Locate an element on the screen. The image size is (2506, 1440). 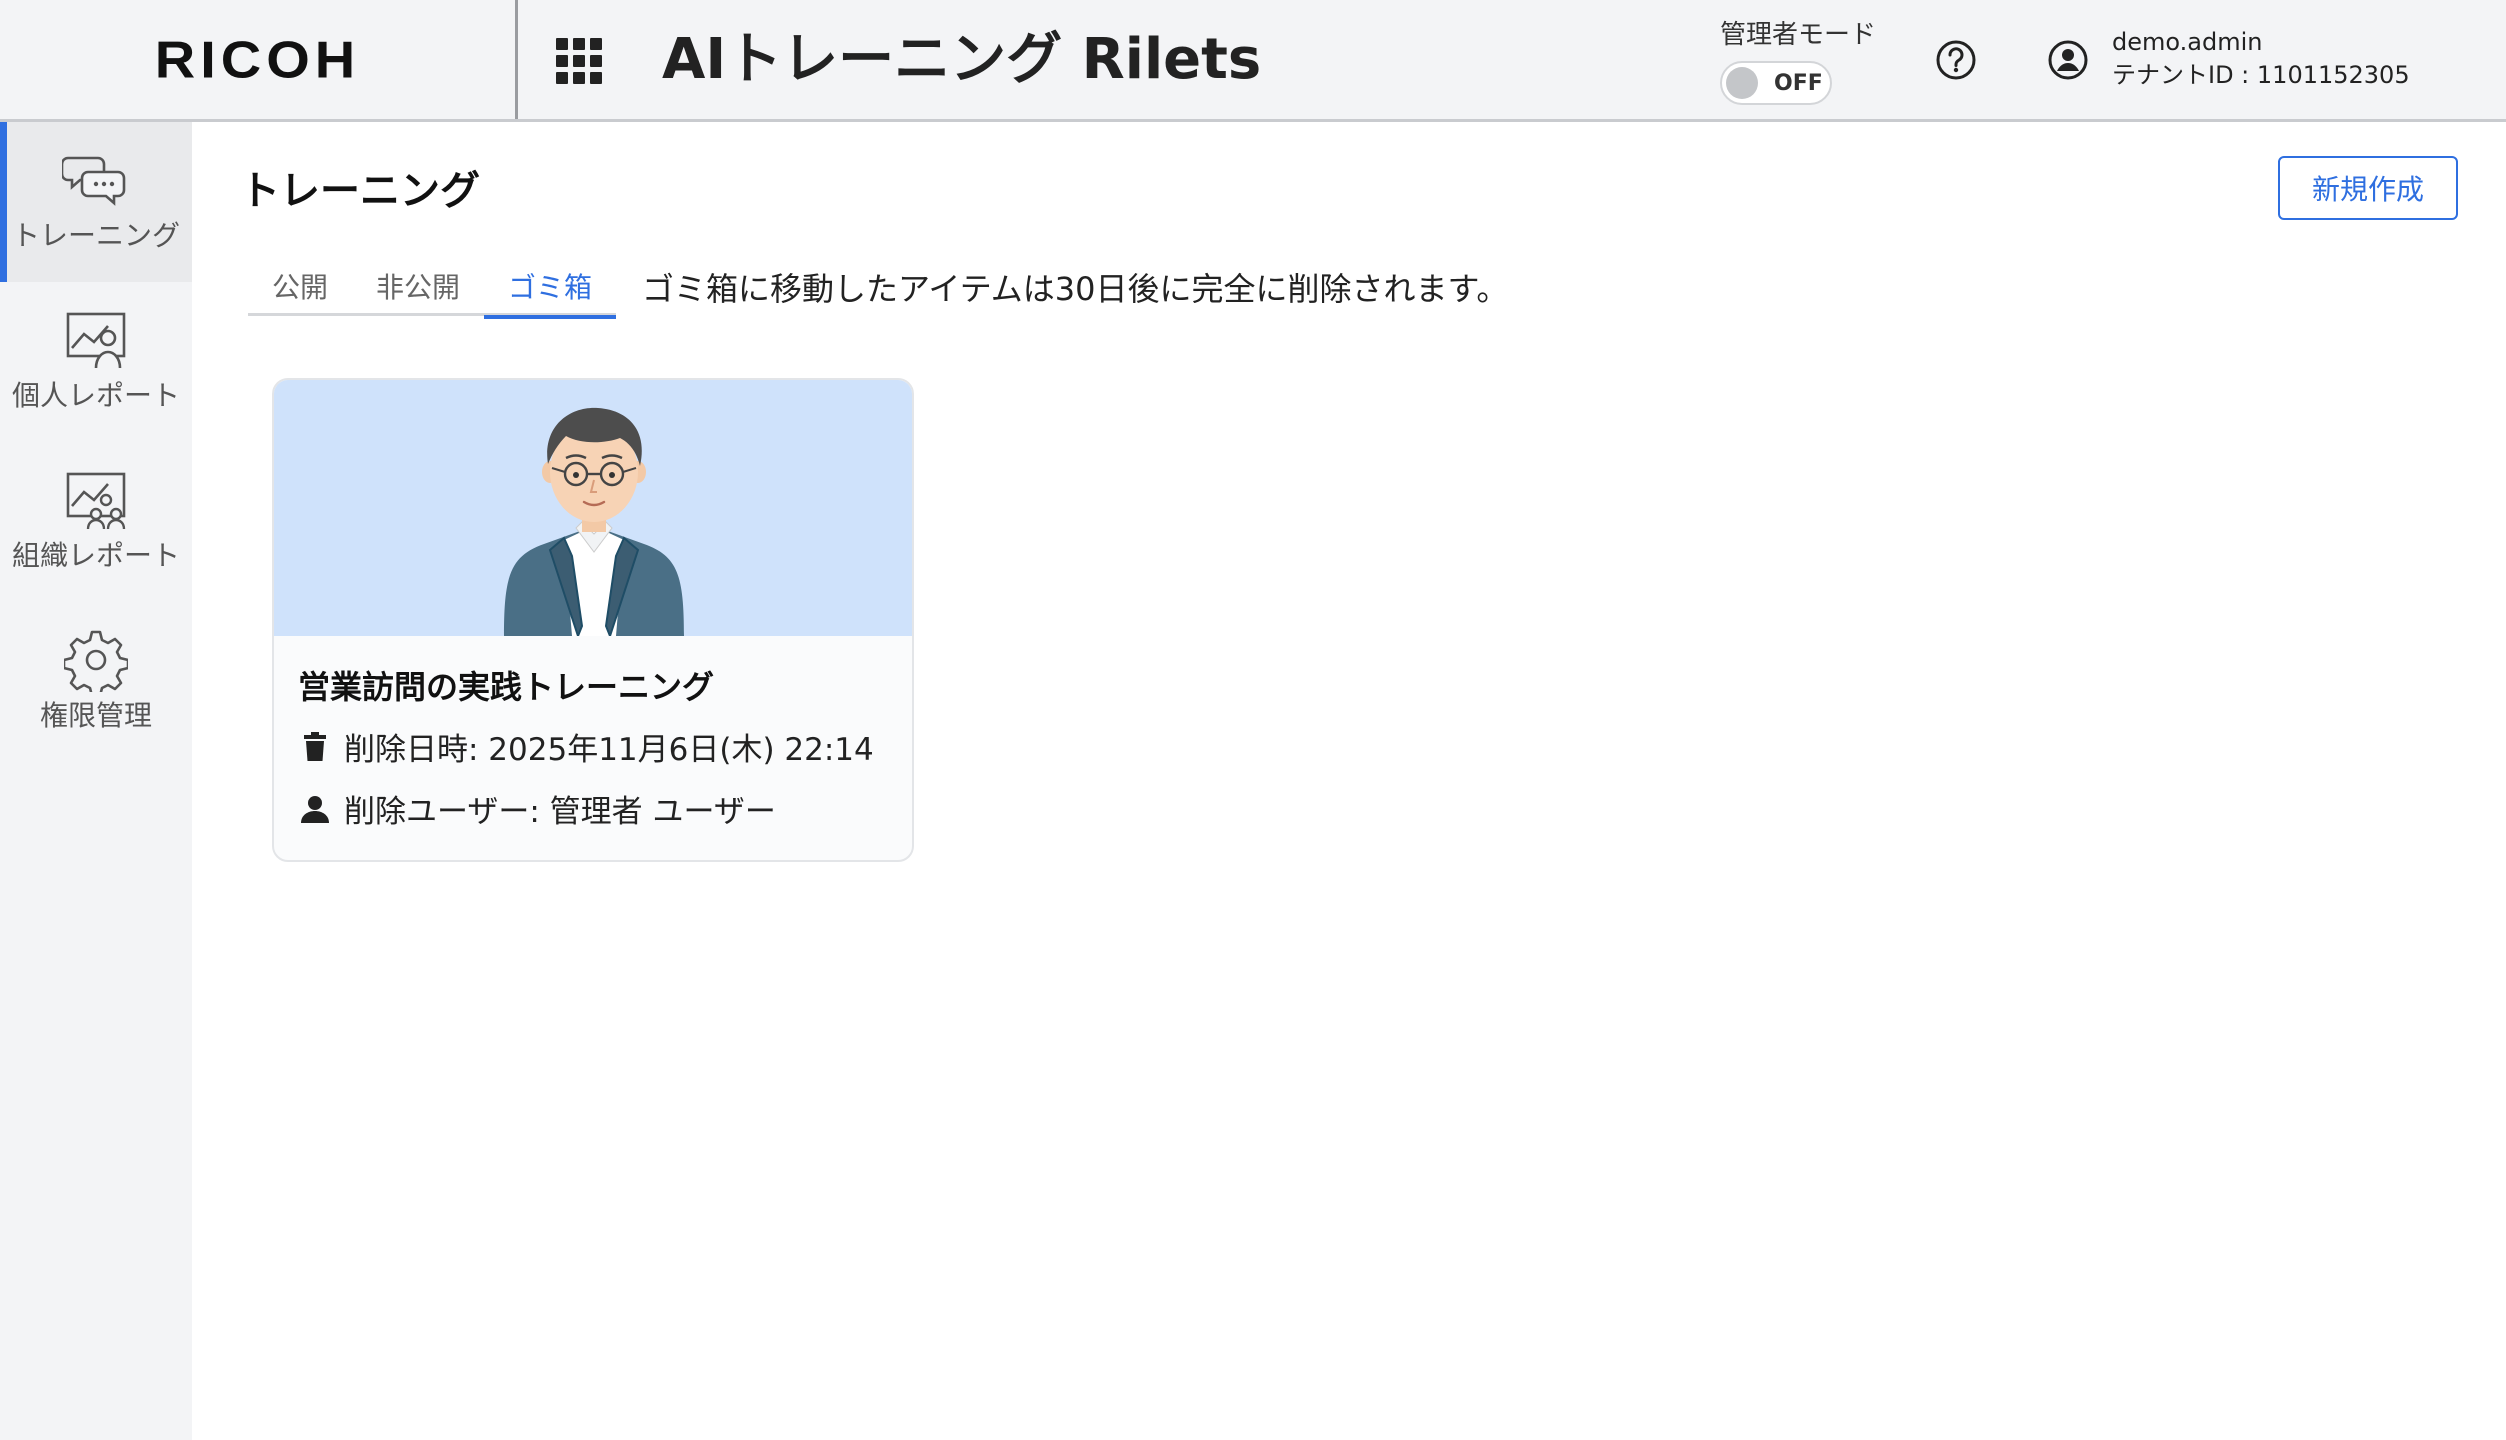
sidebar-item-personal-report: 個人レポート is located at coordinates (96, 362).